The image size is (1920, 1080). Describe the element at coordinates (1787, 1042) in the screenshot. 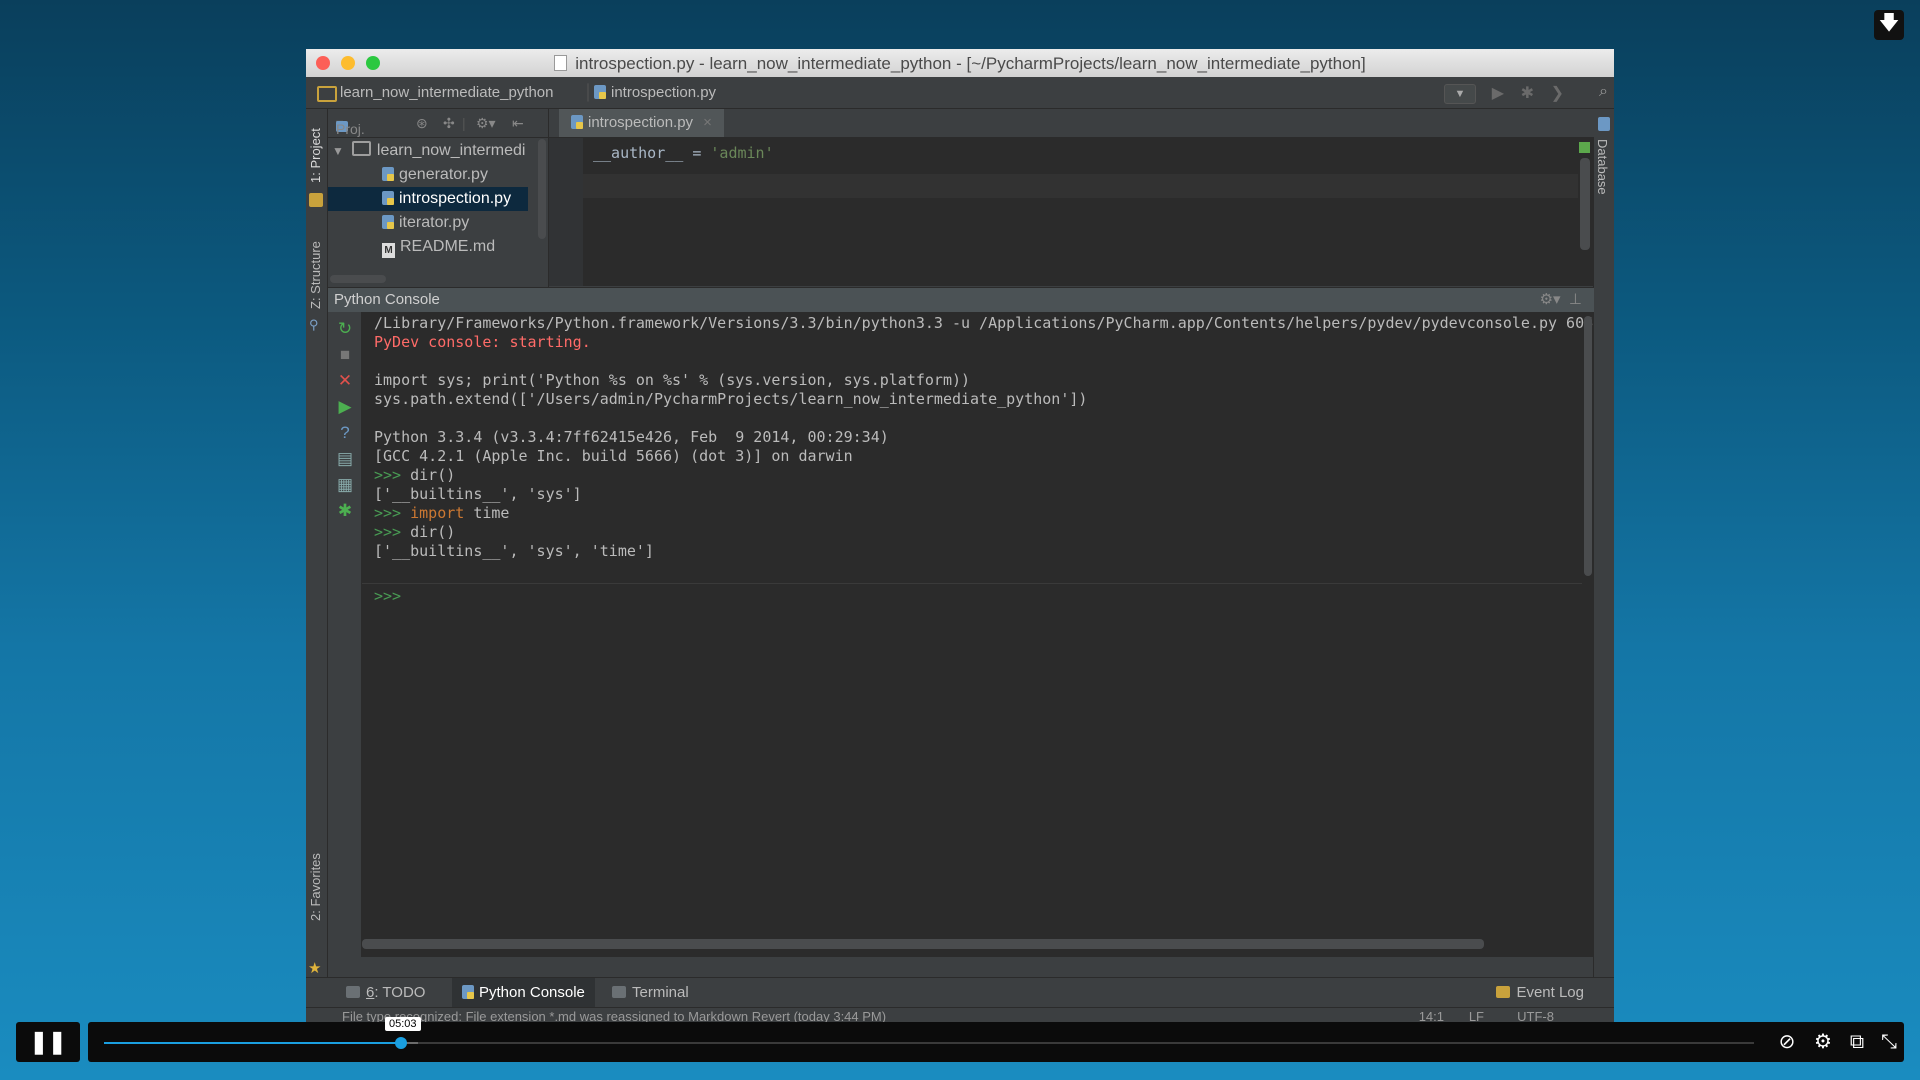

I see `captions-off-icon: ⊘` at that location.